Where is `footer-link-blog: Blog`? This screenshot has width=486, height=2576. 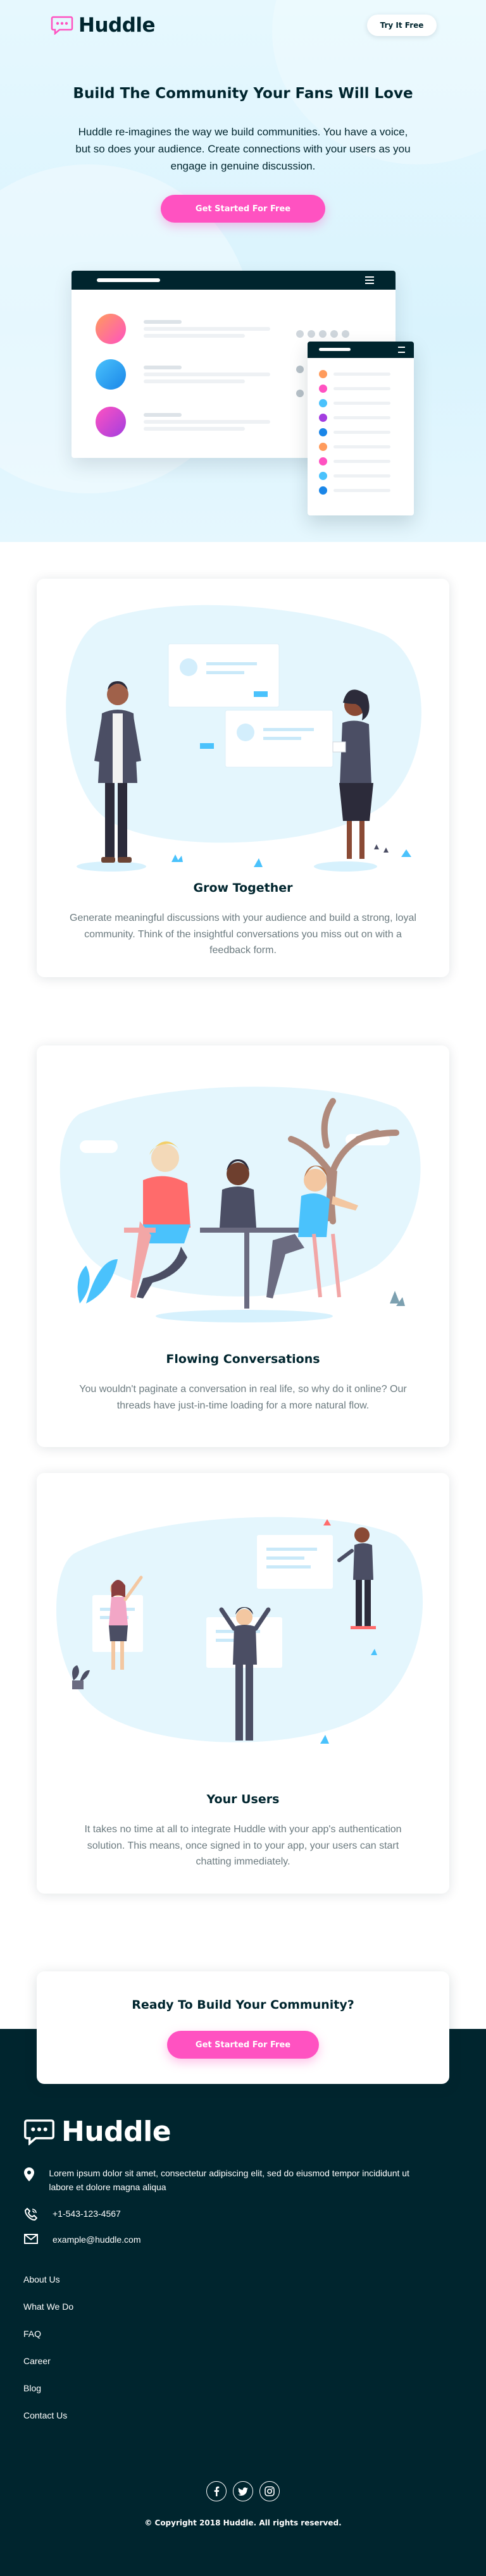
footer-link-blog: Blog is located at coordinates (48, 2395).